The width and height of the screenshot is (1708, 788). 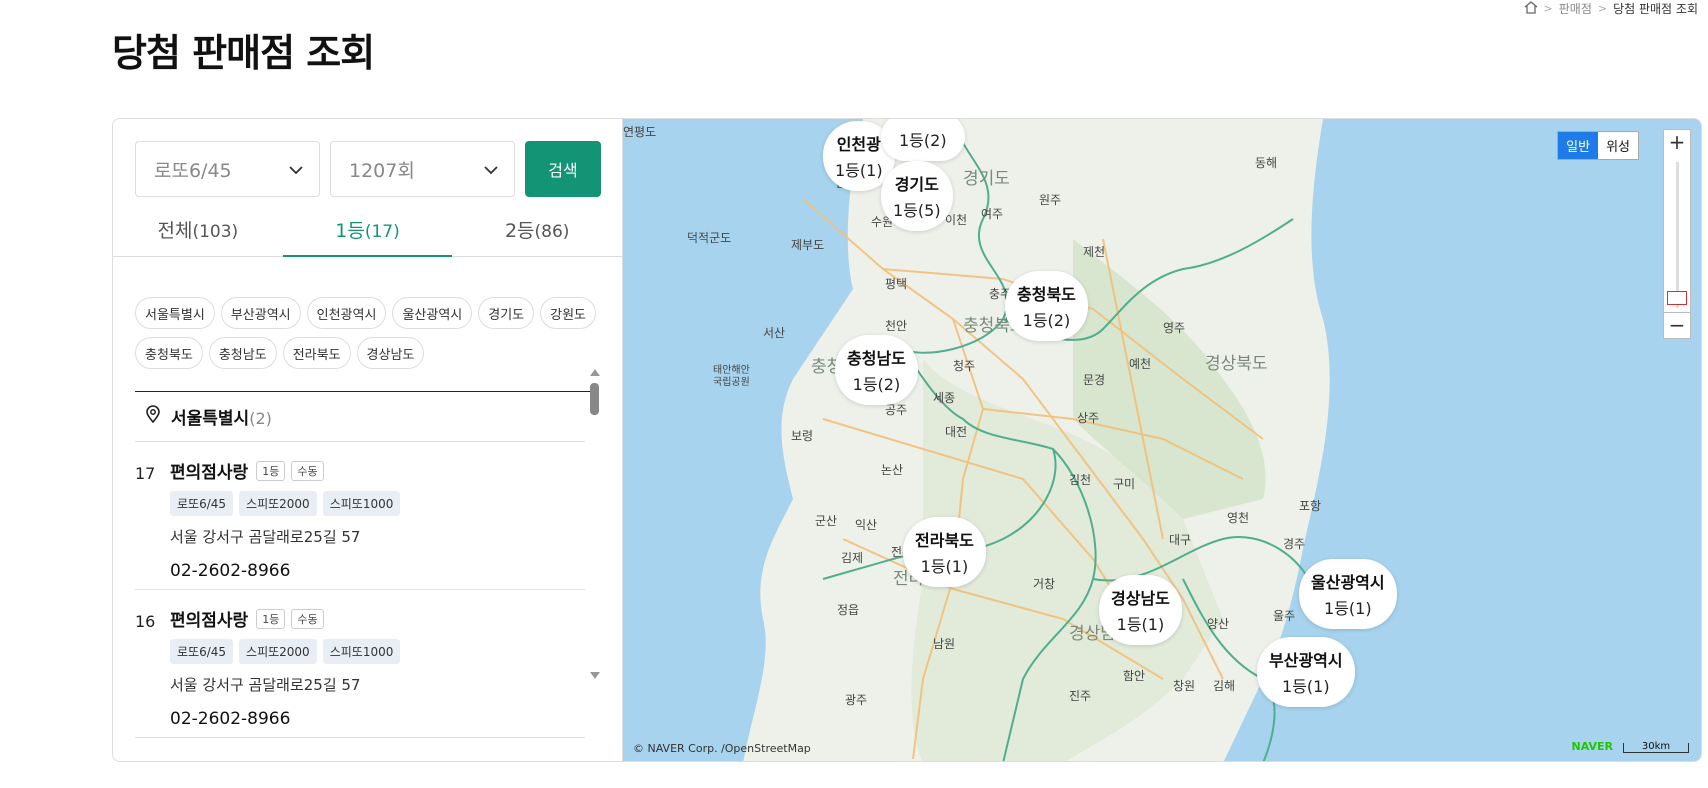 What do you see at coordinates (145, 473) in the screenshot?
I see `item-number: 17` at bounding box center [145, 473].